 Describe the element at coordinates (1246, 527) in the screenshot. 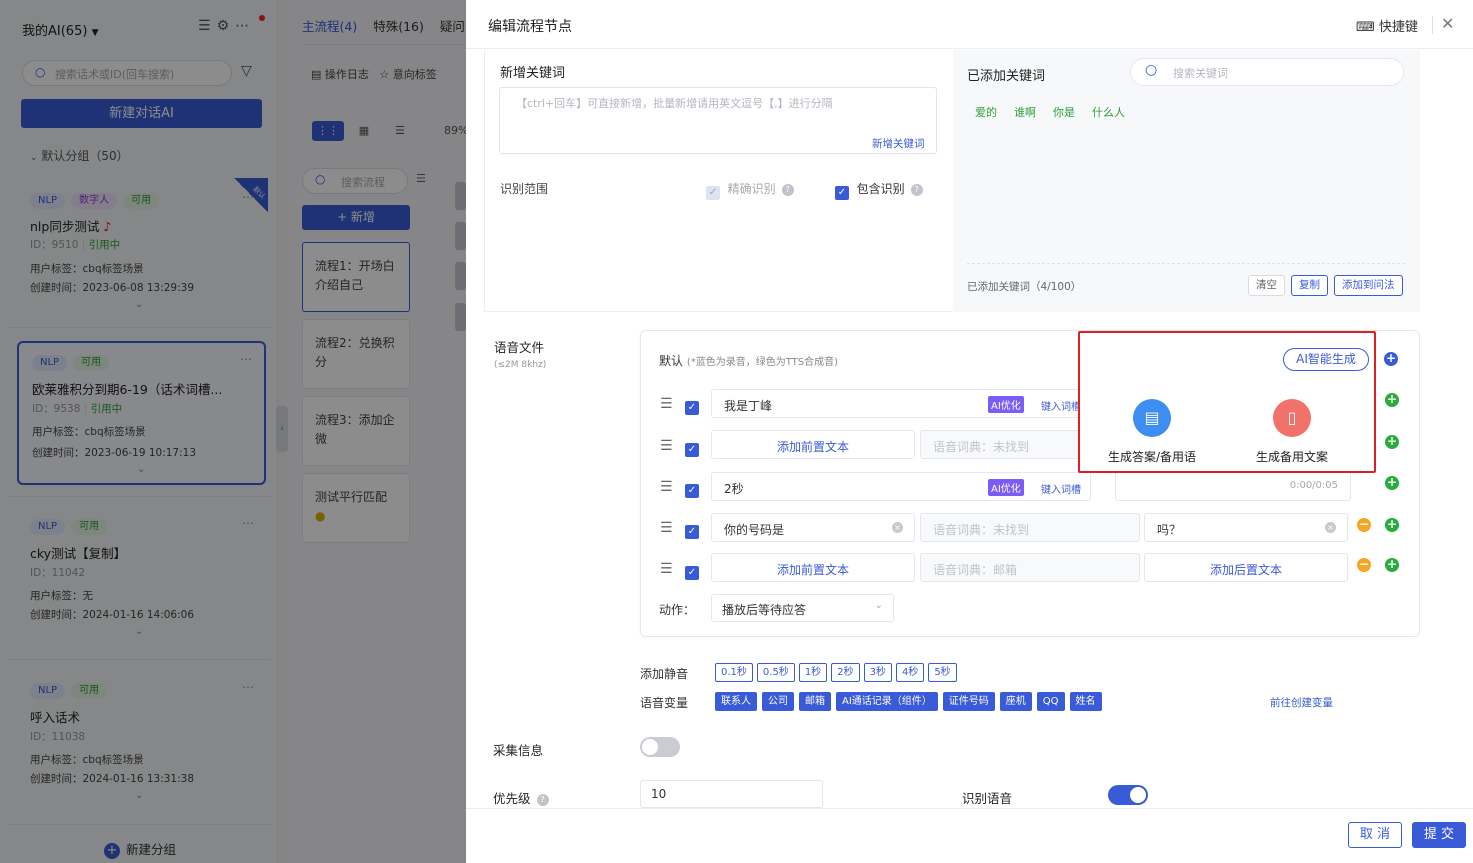

I see `suffix-text-field: 吗？ ×` at that location.